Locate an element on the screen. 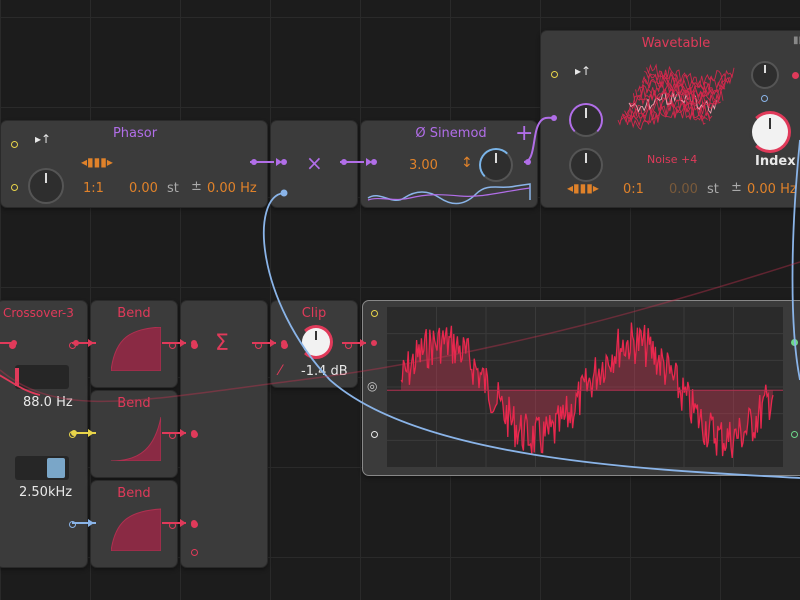 This screenshot has width=800, height=600. sinemod-module: Ø Sinemod + 3.00 ↕ is located at coordinates (449, 164).